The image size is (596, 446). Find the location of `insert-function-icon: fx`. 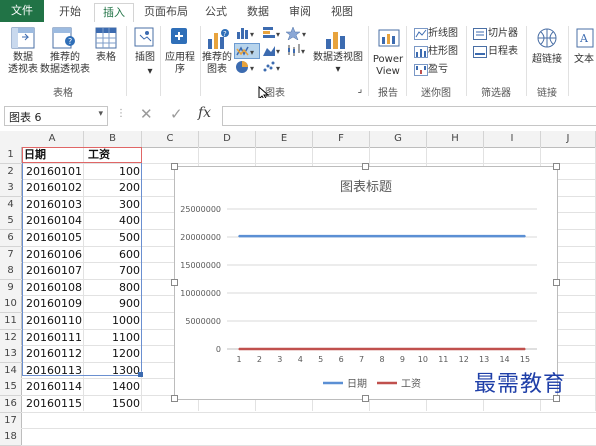

insert-function-icon: fx is located at coordinates (204, 113).